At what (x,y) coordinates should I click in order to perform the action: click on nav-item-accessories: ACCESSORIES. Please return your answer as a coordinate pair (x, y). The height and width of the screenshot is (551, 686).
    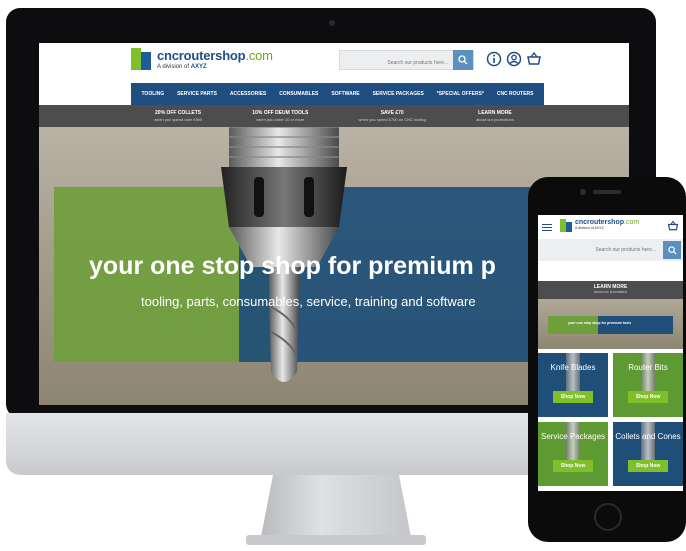
    Looking at the image, I should click on (248, 94).